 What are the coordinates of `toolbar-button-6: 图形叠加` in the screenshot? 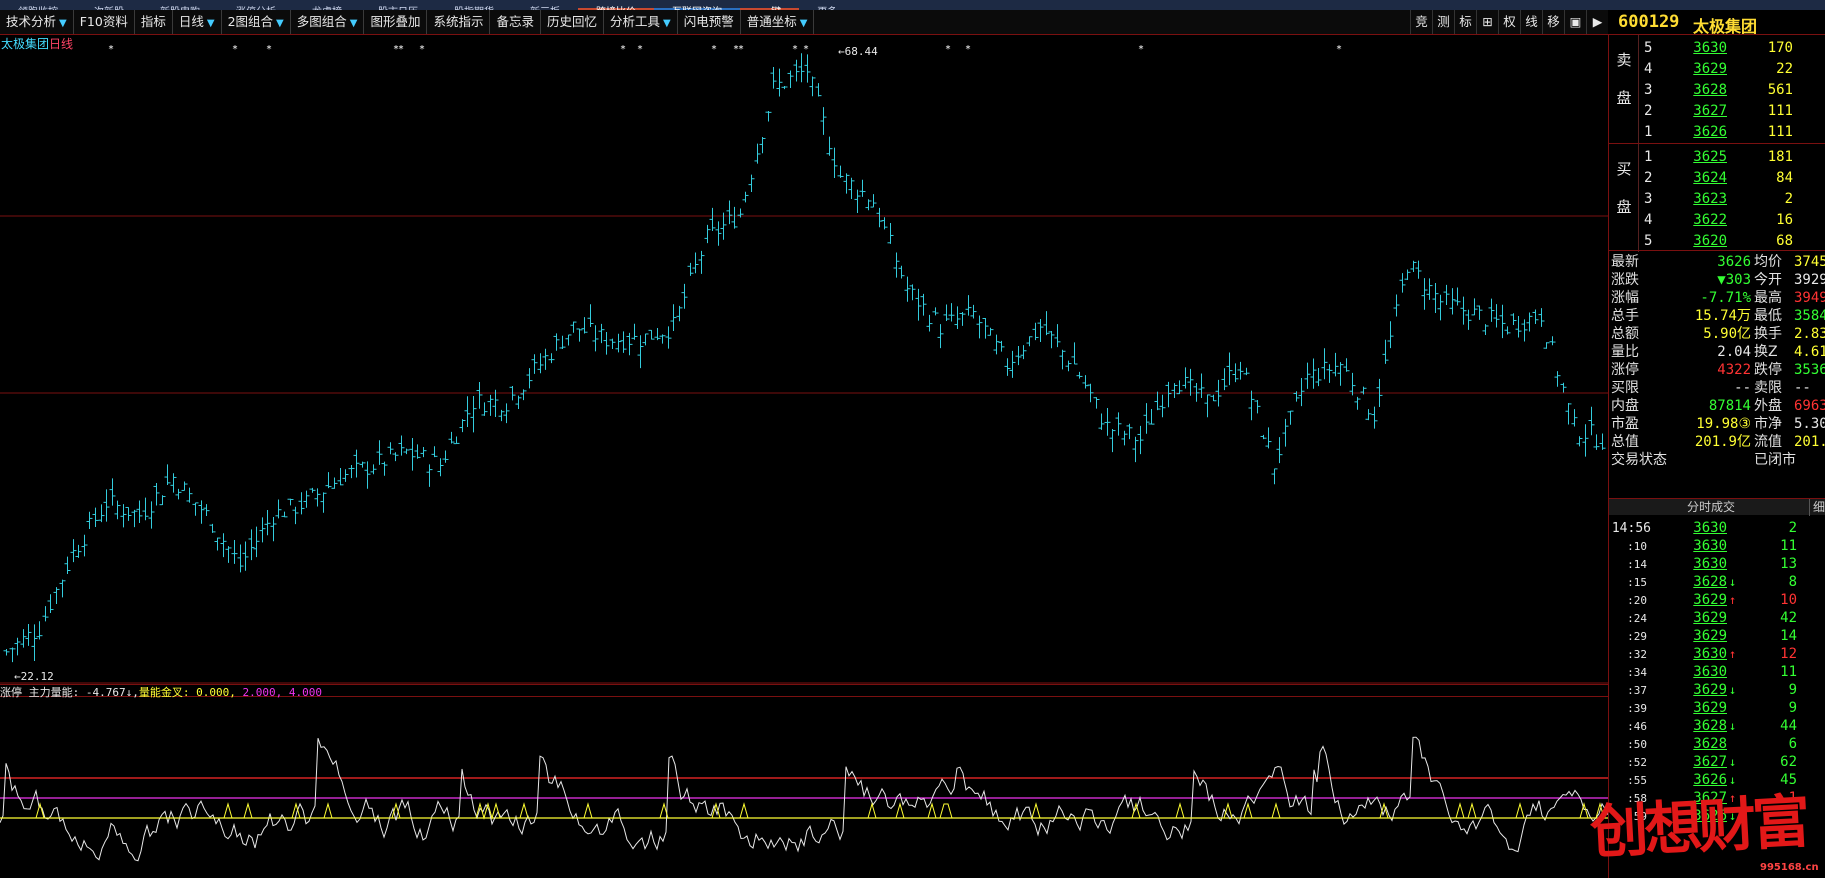 It's located at (396, 22).